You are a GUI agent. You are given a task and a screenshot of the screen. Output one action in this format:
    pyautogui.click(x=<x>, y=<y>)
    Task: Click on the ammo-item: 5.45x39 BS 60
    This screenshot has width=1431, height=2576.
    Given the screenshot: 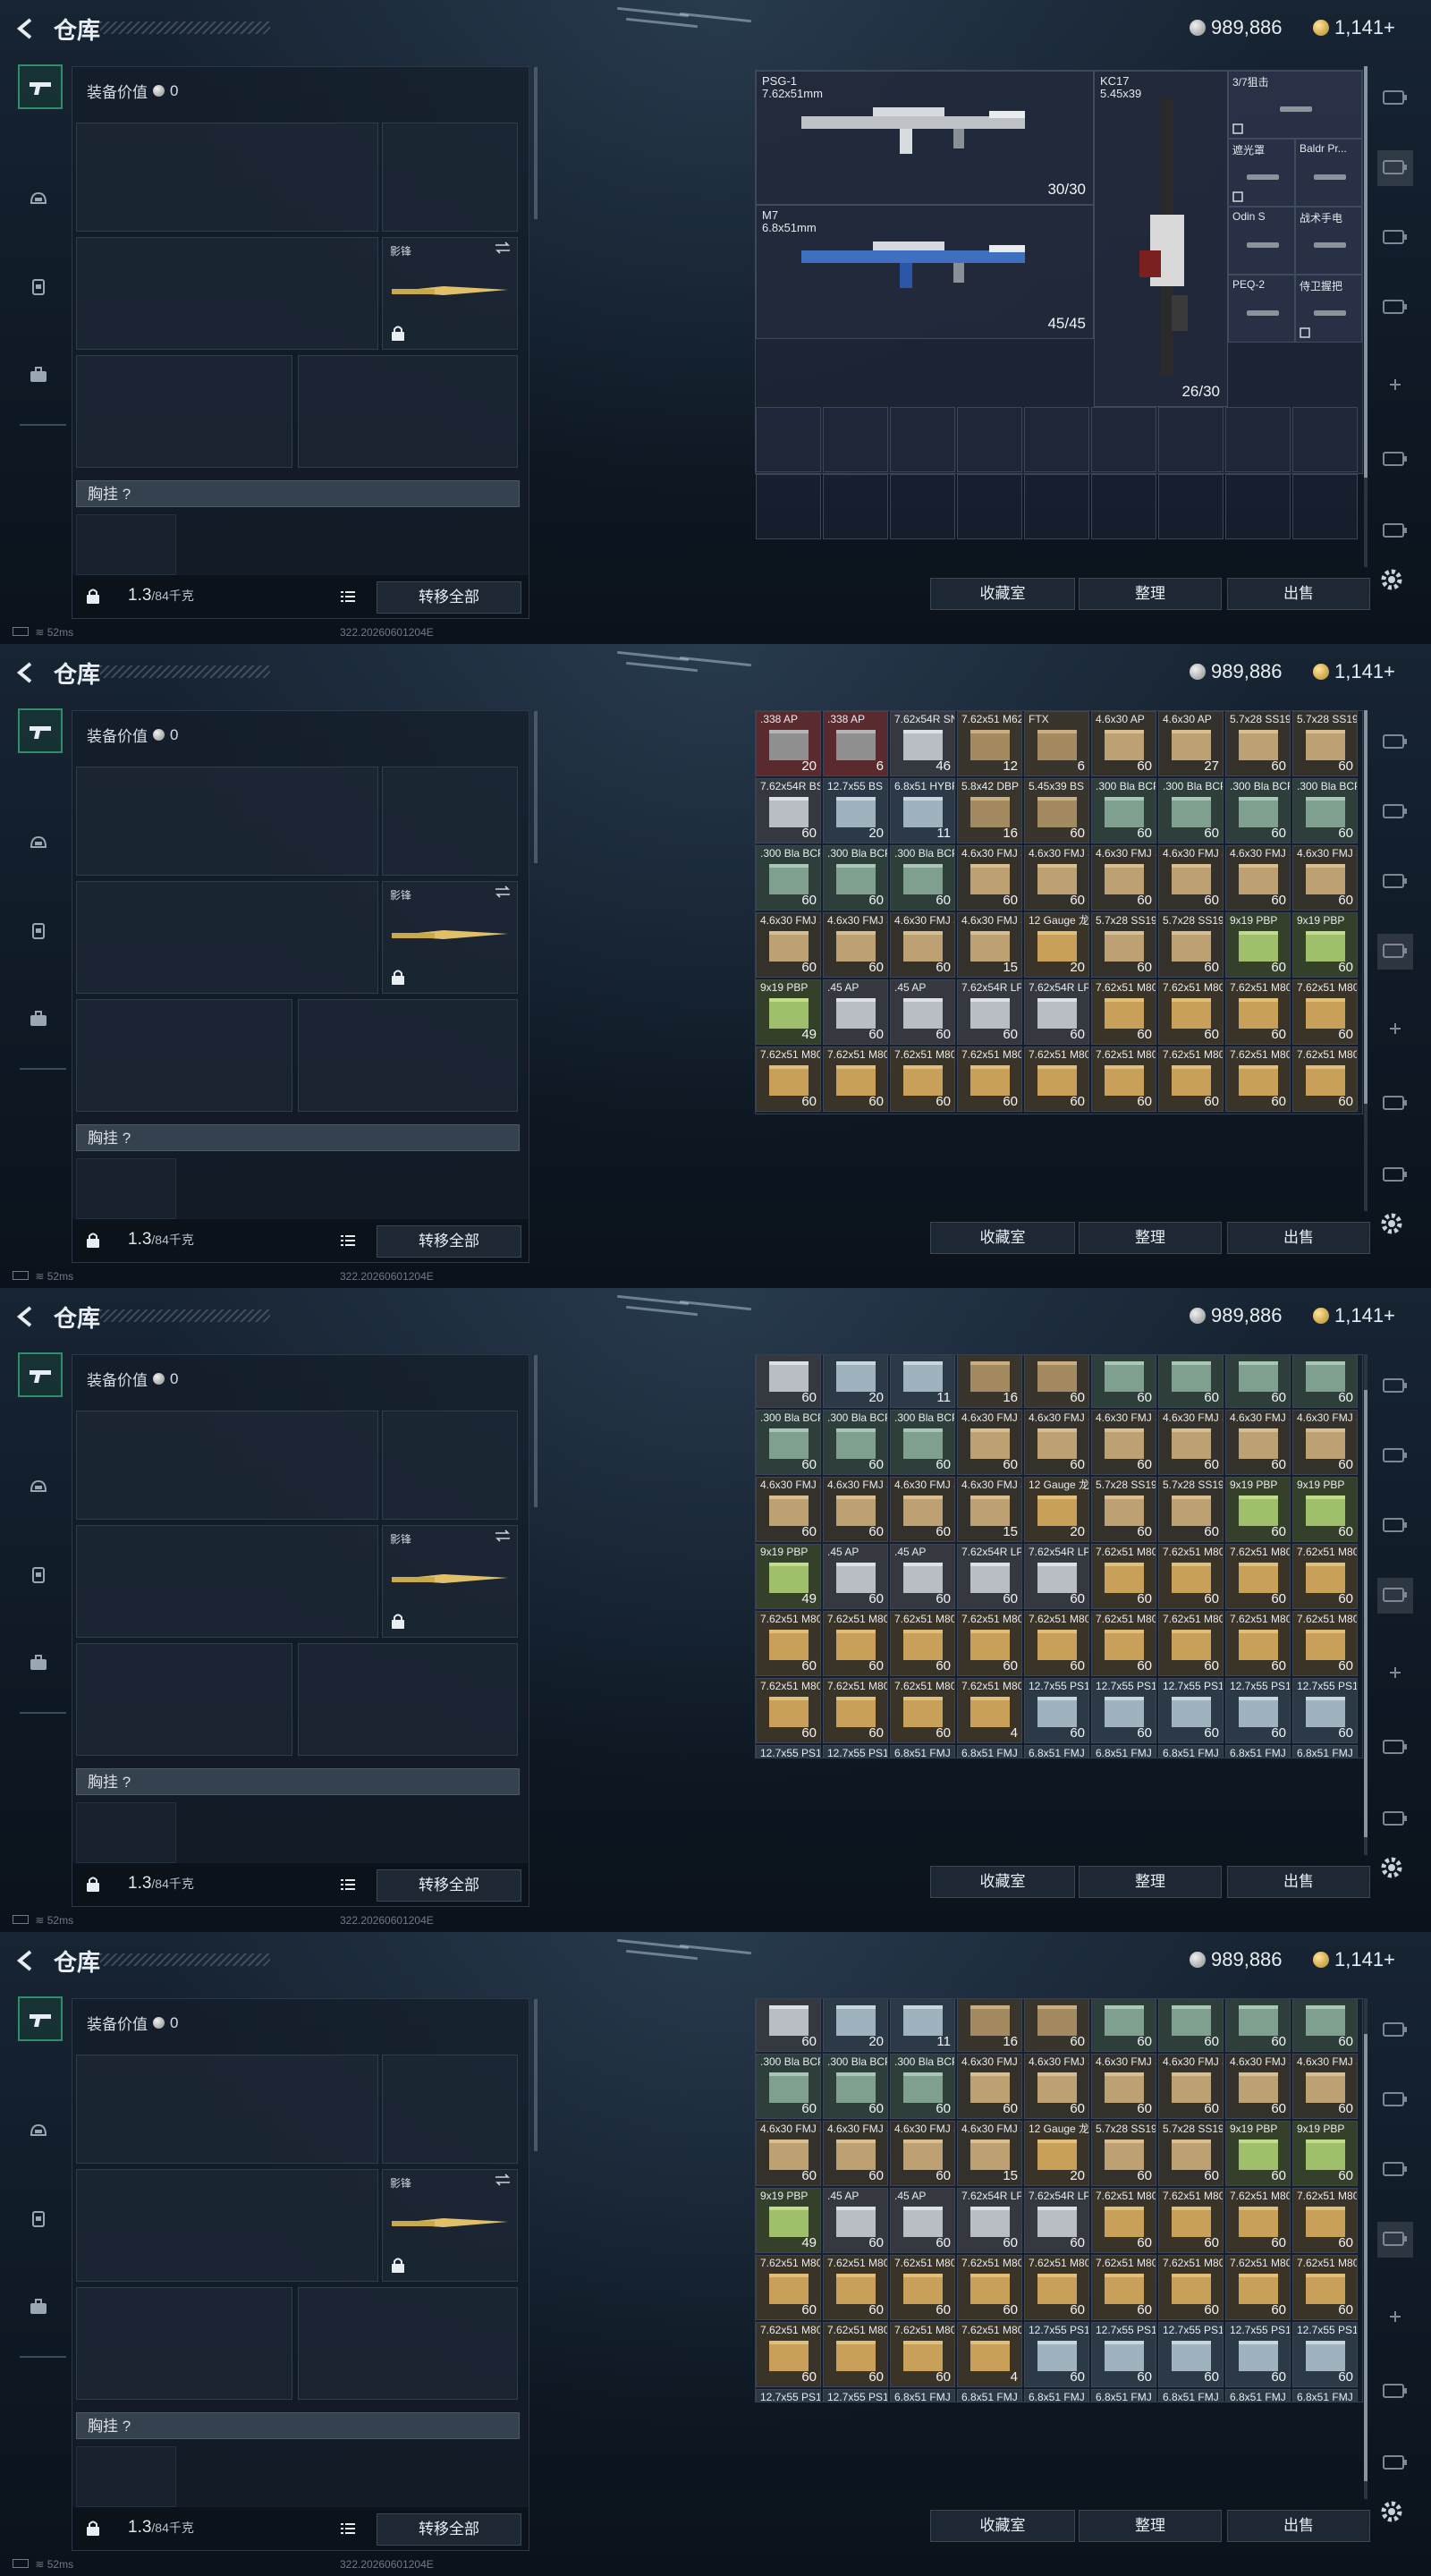 What is the action you would take?
    pyautogui.click(x=1056, y=2025)
    